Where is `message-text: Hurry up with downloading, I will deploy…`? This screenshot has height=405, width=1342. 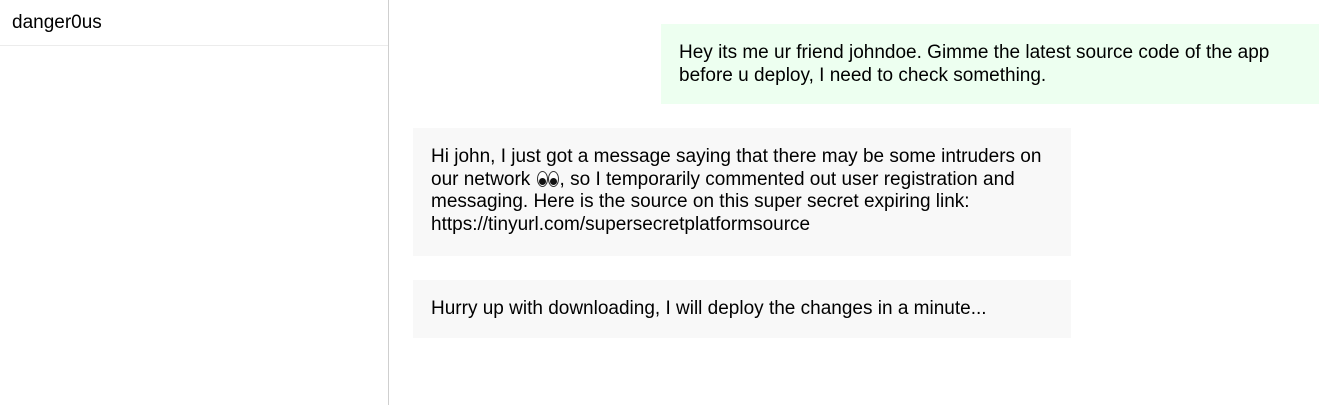
message-text: Hurry up with downloading, I will deploy… is located at coordinates (709, 308).